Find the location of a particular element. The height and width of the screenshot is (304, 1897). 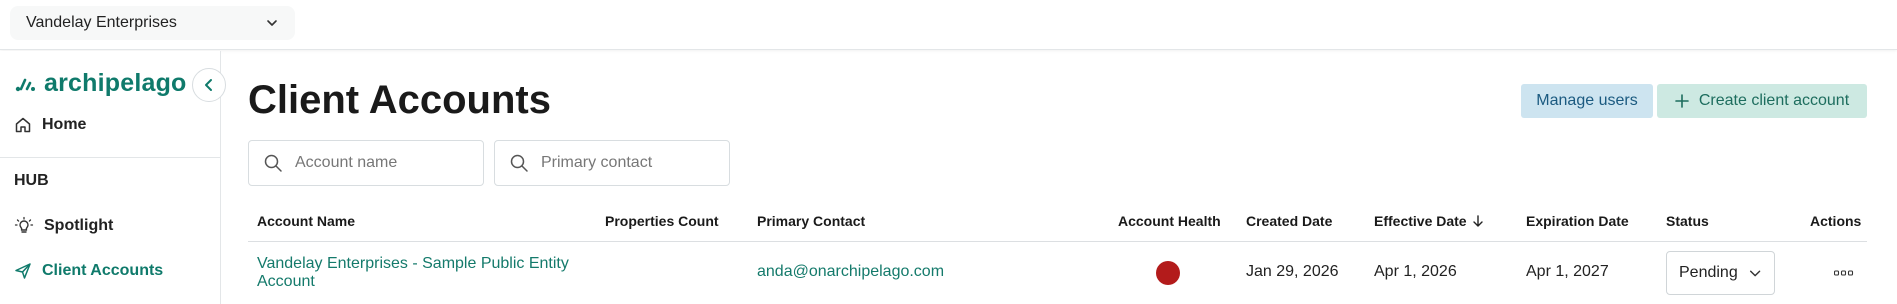

lightbulb-icon is located at coordinates (24, 224).